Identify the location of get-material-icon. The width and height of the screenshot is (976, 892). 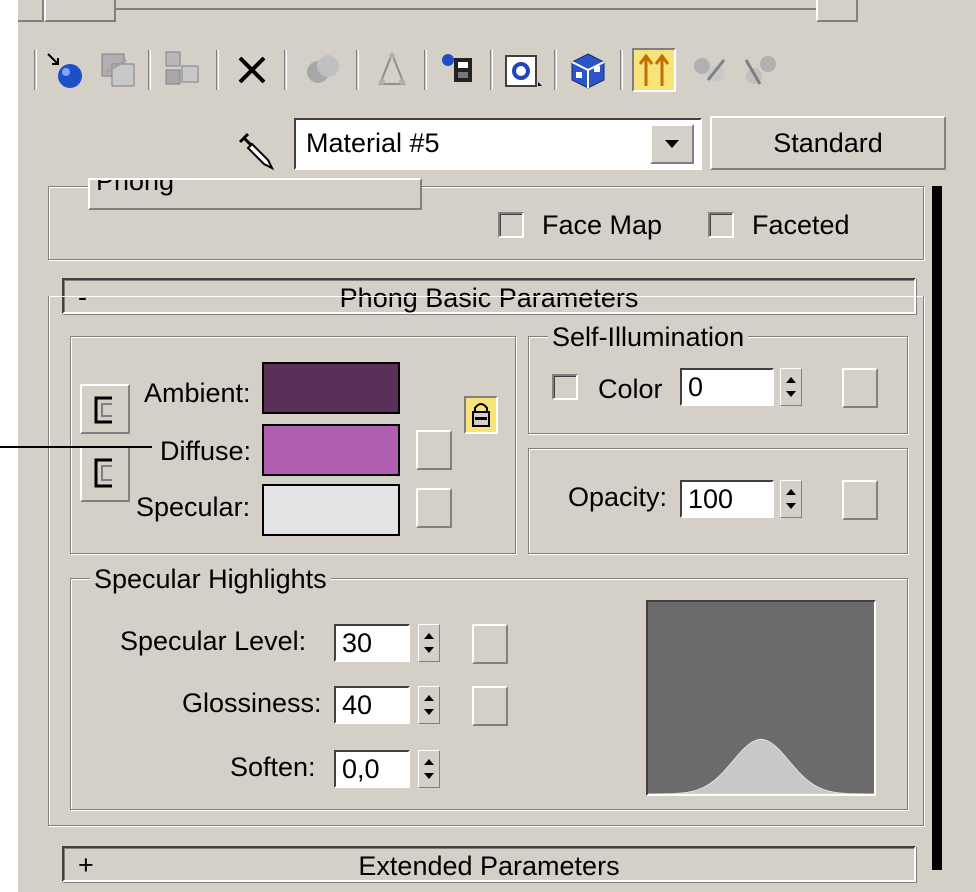
(66, 70).